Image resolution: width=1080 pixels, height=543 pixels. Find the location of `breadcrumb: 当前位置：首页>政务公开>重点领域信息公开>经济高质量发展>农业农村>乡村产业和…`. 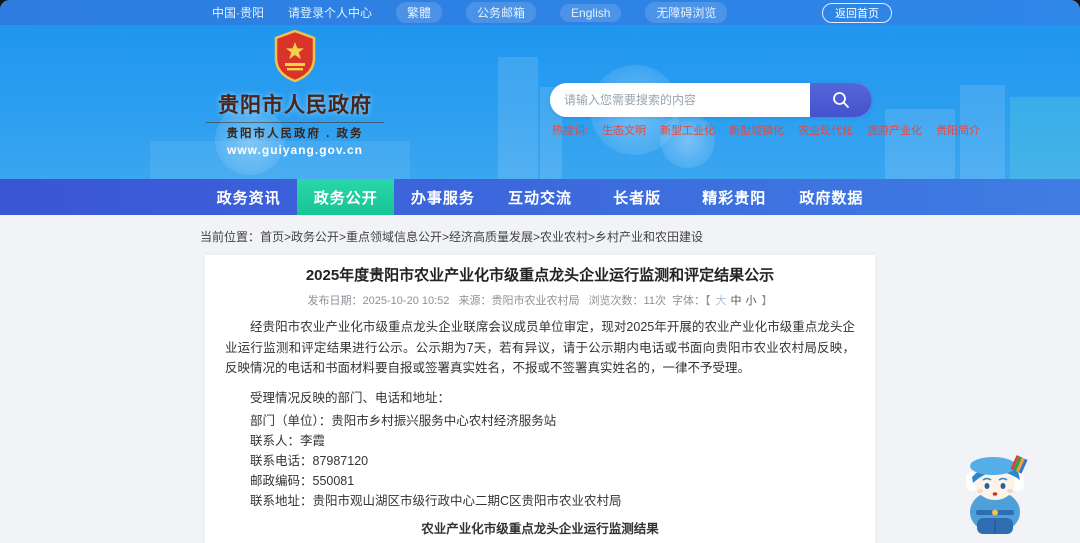

breadcrumb: 当前位置：首页>政务公开>重点领域信息公开>经济高质量发展>农业农村>乡村产业和… is located at coordinates (540, 230).